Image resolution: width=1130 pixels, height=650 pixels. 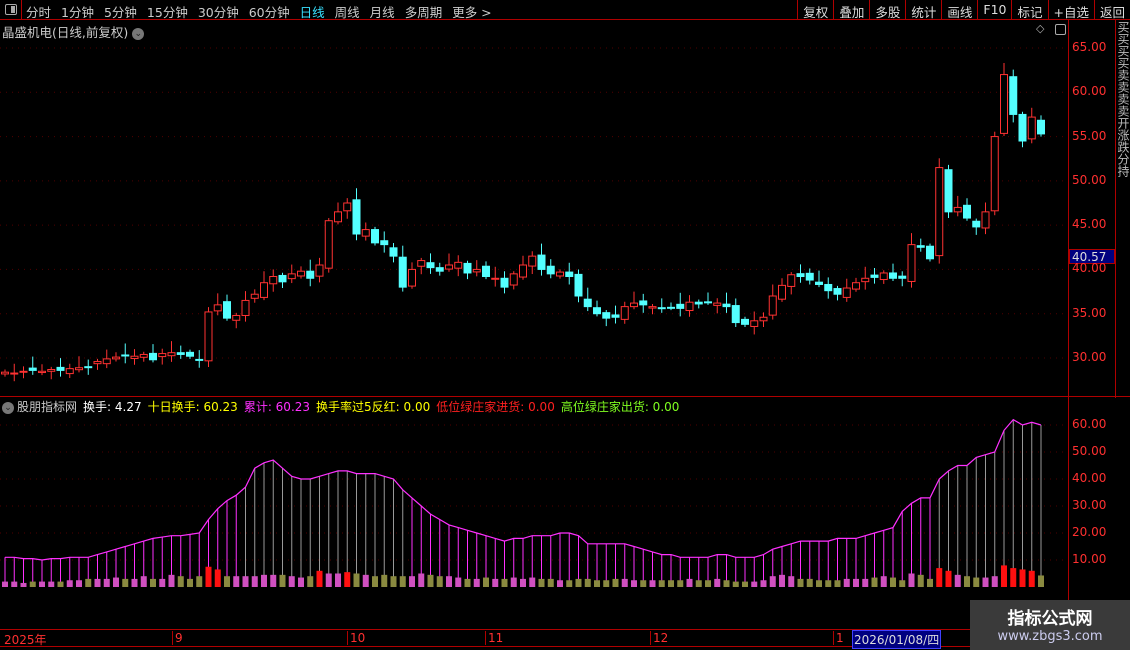 I want to click on price-tick-label: 65.00, so click(x=1089, y=47).